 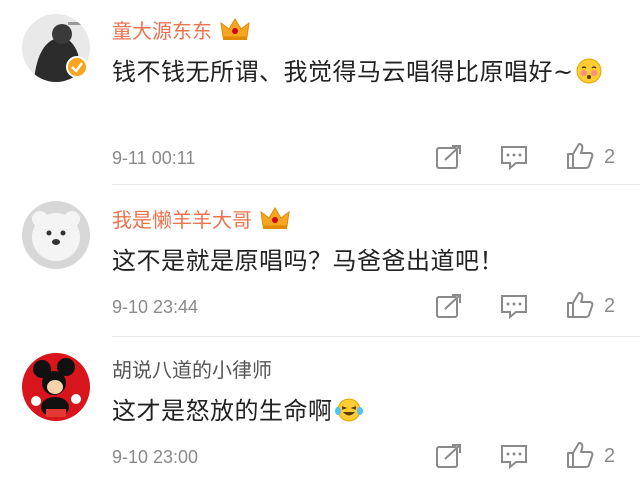 What do you see at coordinates (348, 415) in the screenshot?
I see `laughing-tears-face-icon` at bounding box center [348, 415].